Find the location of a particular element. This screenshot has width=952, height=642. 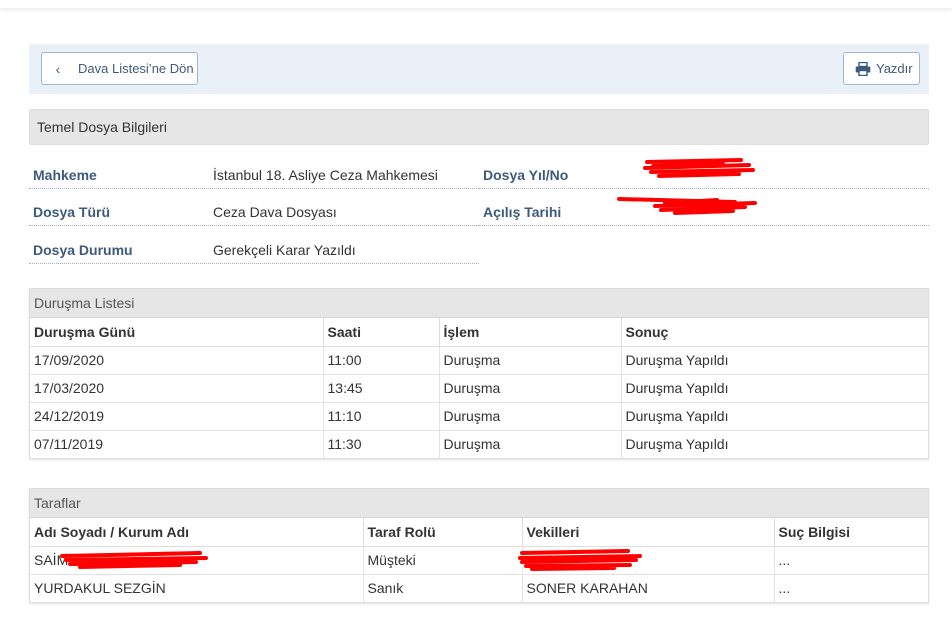

party-name-cell: SAİM is located at coordinates (197, 560).